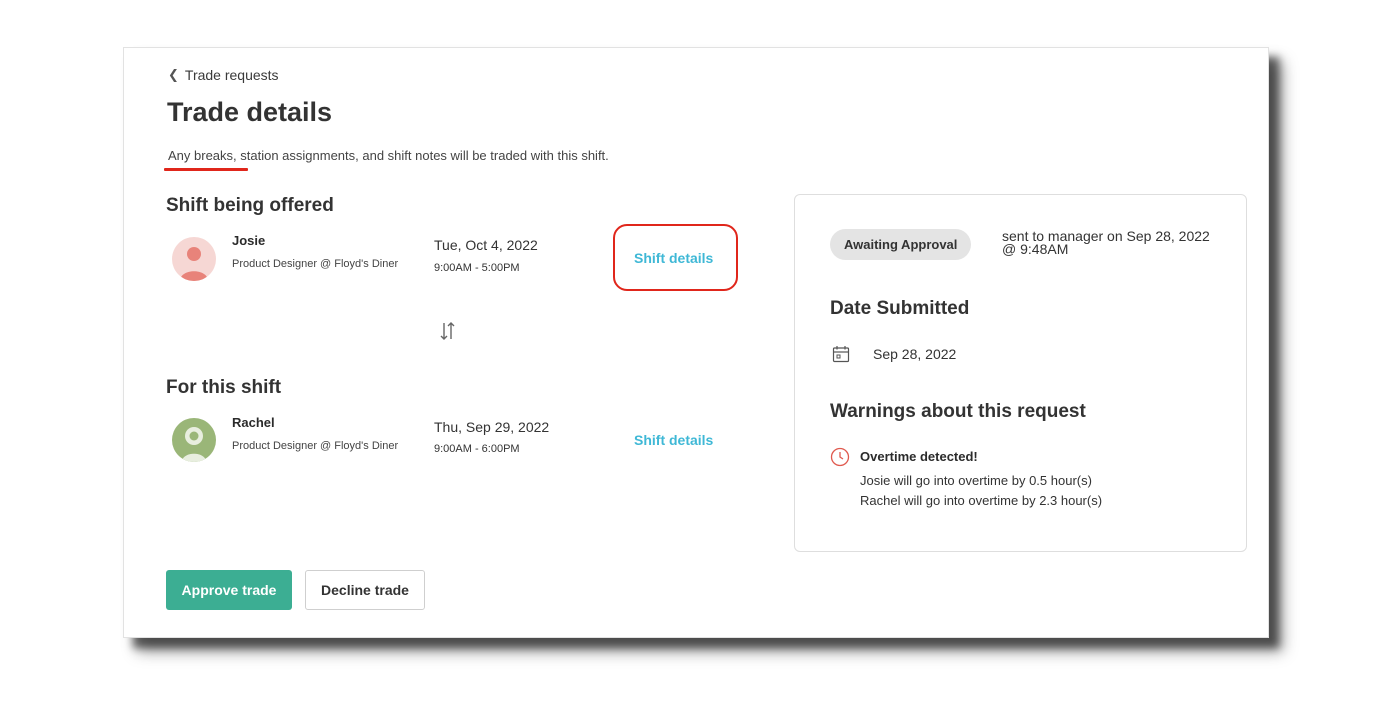 The height and width of the screenshot is (720, 1399). I want to click on warning-title: Overtime detected!, so click(919, 456).